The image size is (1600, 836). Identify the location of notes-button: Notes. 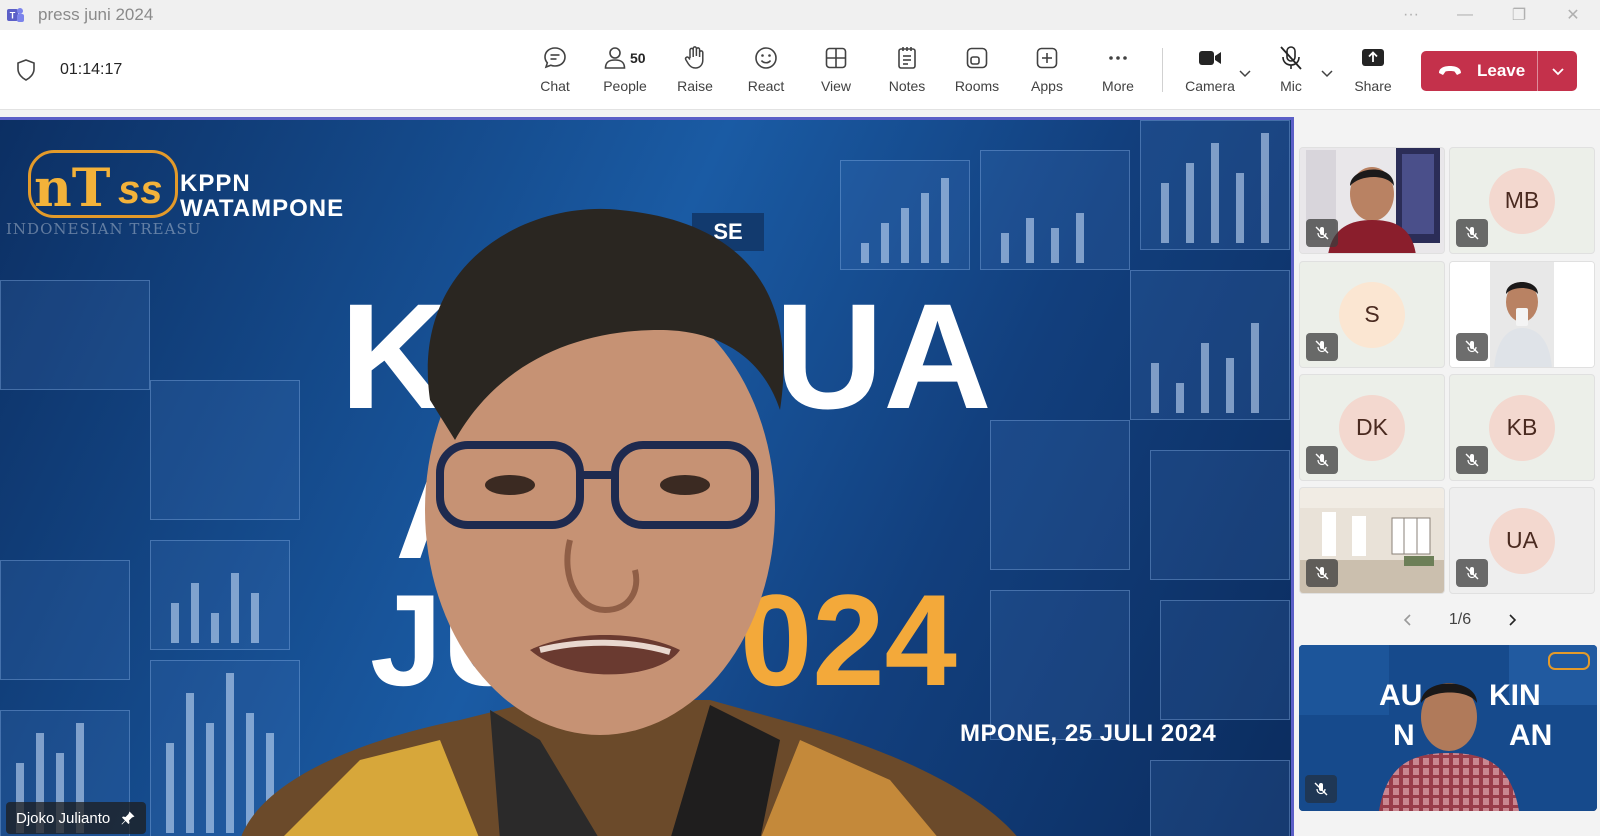
(907, 72).